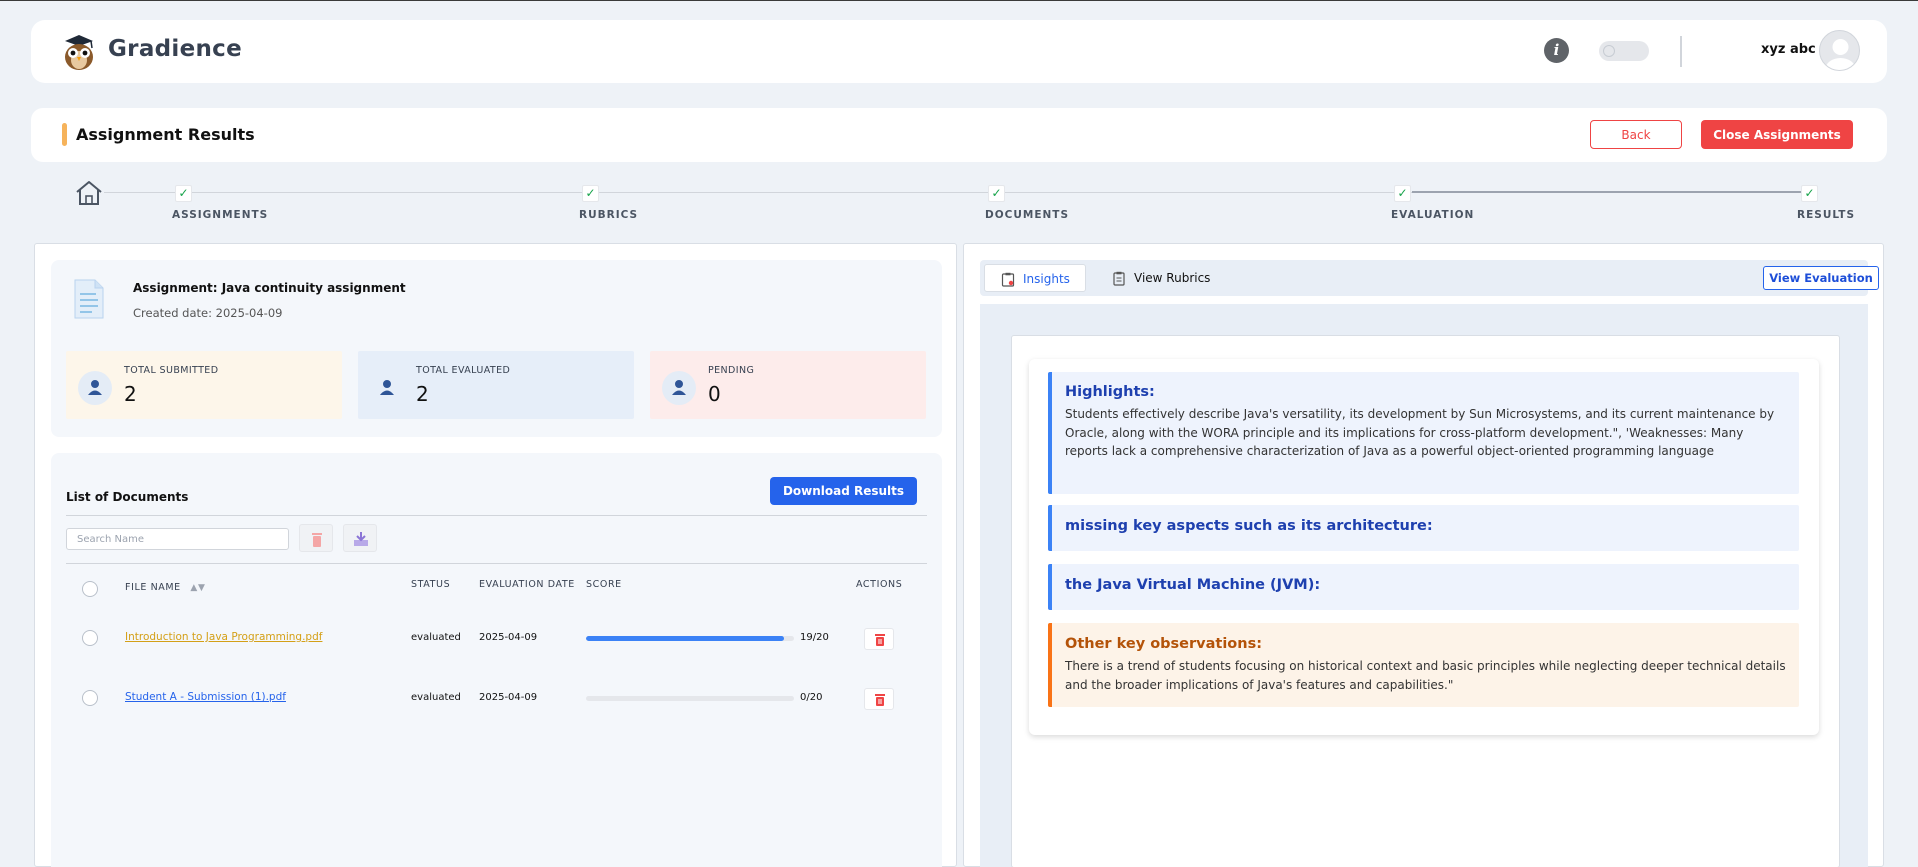  What do you see at coordinates (204, 385) in the screenshot?
I see `stat-total-submitted: TOTAL SUBMITTED 2` at bounding box center [204, 385].